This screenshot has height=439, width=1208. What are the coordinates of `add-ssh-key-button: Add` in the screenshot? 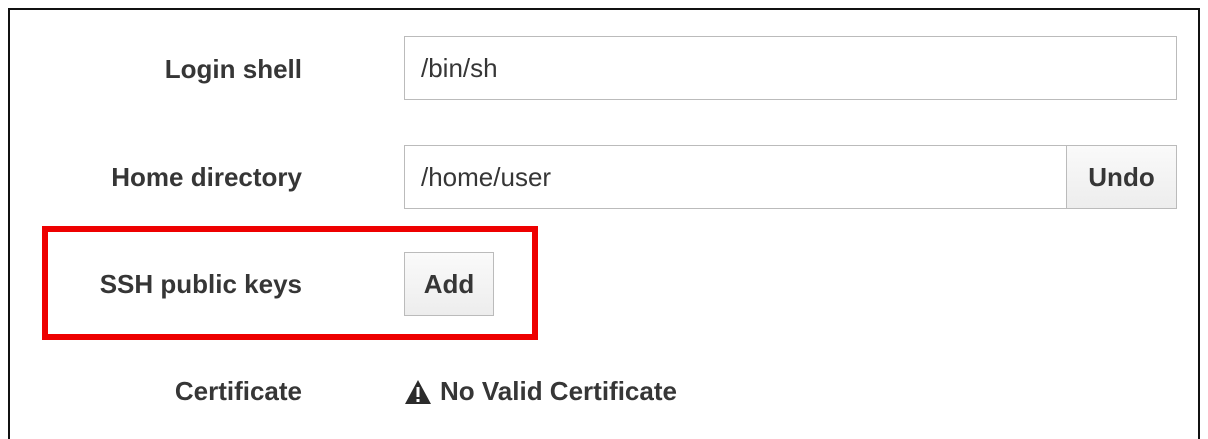 It's located at (449, 284).